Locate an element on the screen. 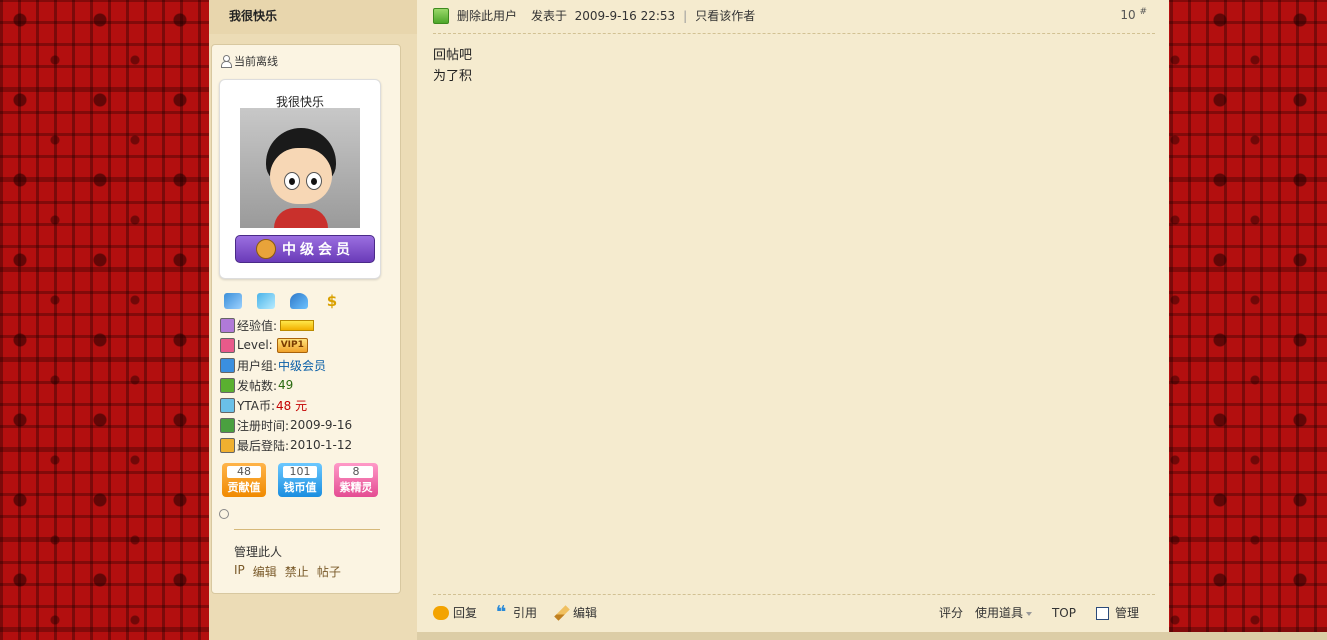  divider is located at coordinates (307, 529).